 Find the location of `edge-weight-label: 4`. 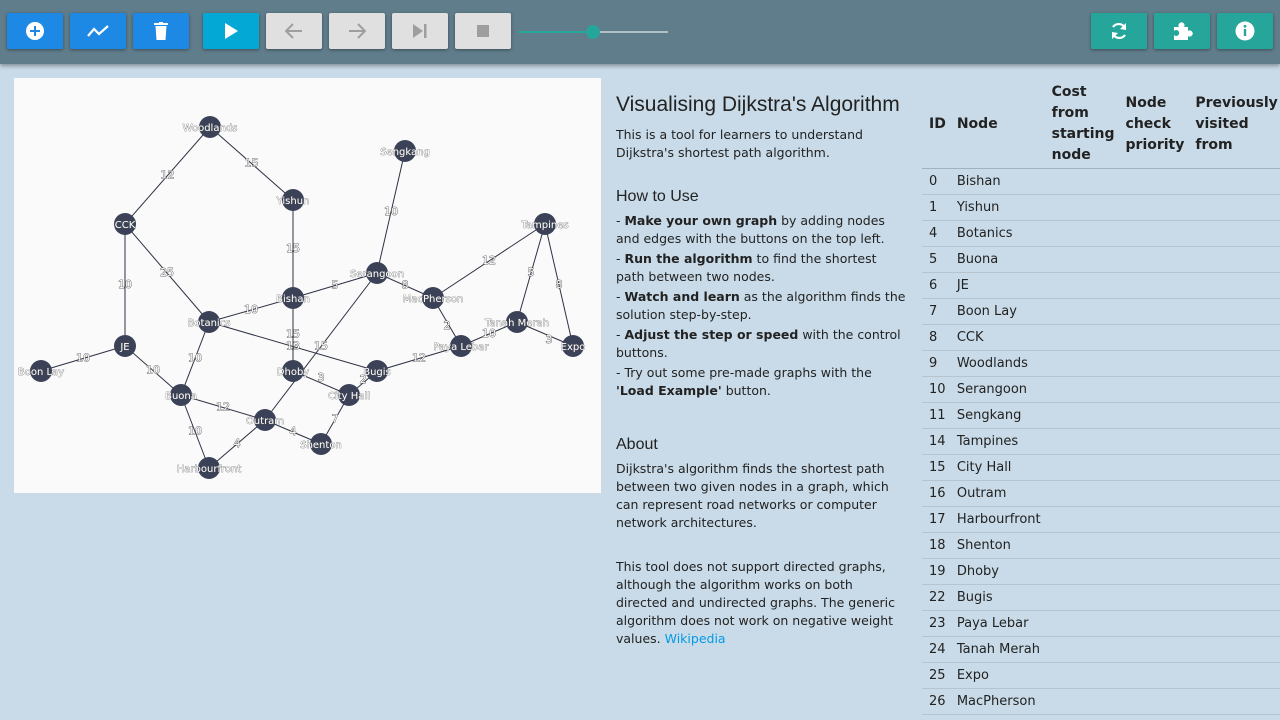

edge-weight-label: 4 is located at coordinates (293, 431).